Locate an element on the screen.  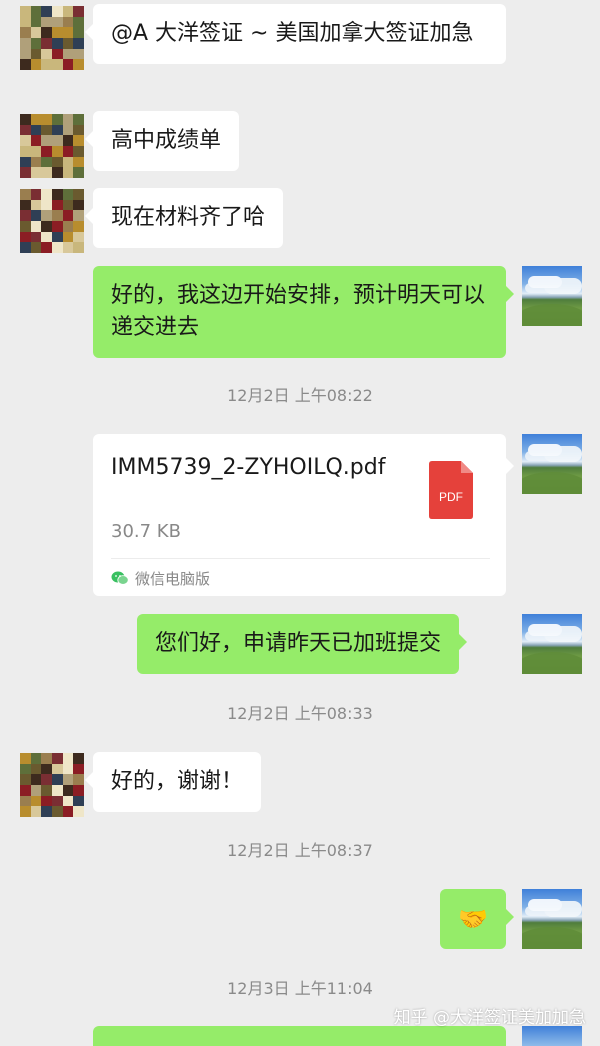
timestamp: 12月2日 上午08:37 is located at coordinates (300, 850).